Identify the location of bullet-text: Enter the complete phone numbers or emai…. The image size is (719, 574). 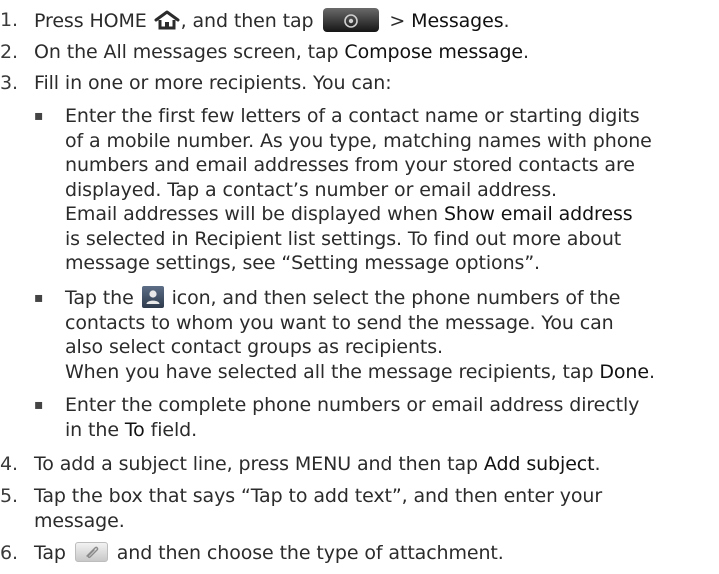
(352, 417).